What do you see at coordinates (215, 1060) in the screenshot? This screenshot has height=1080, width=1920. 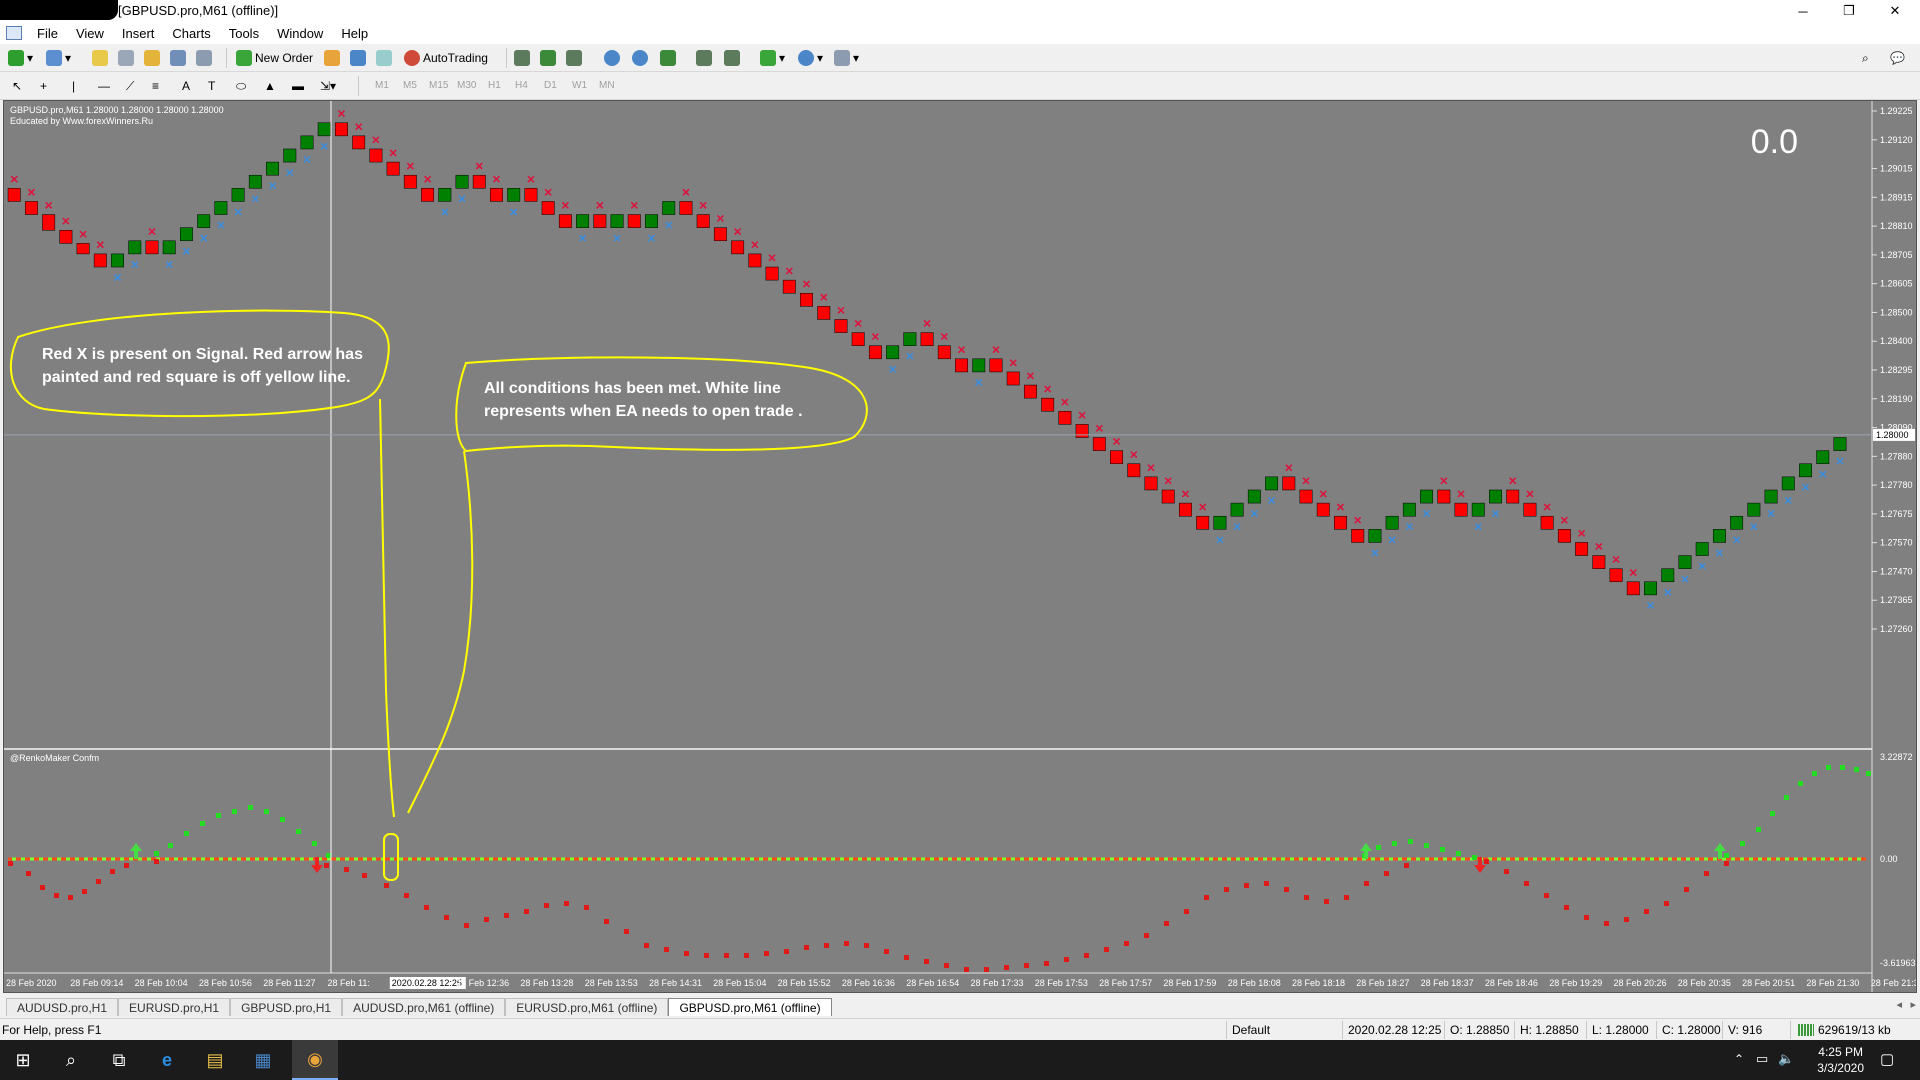 I see `file-explorer-icon: ▤` at bounding box center [215, 1060].